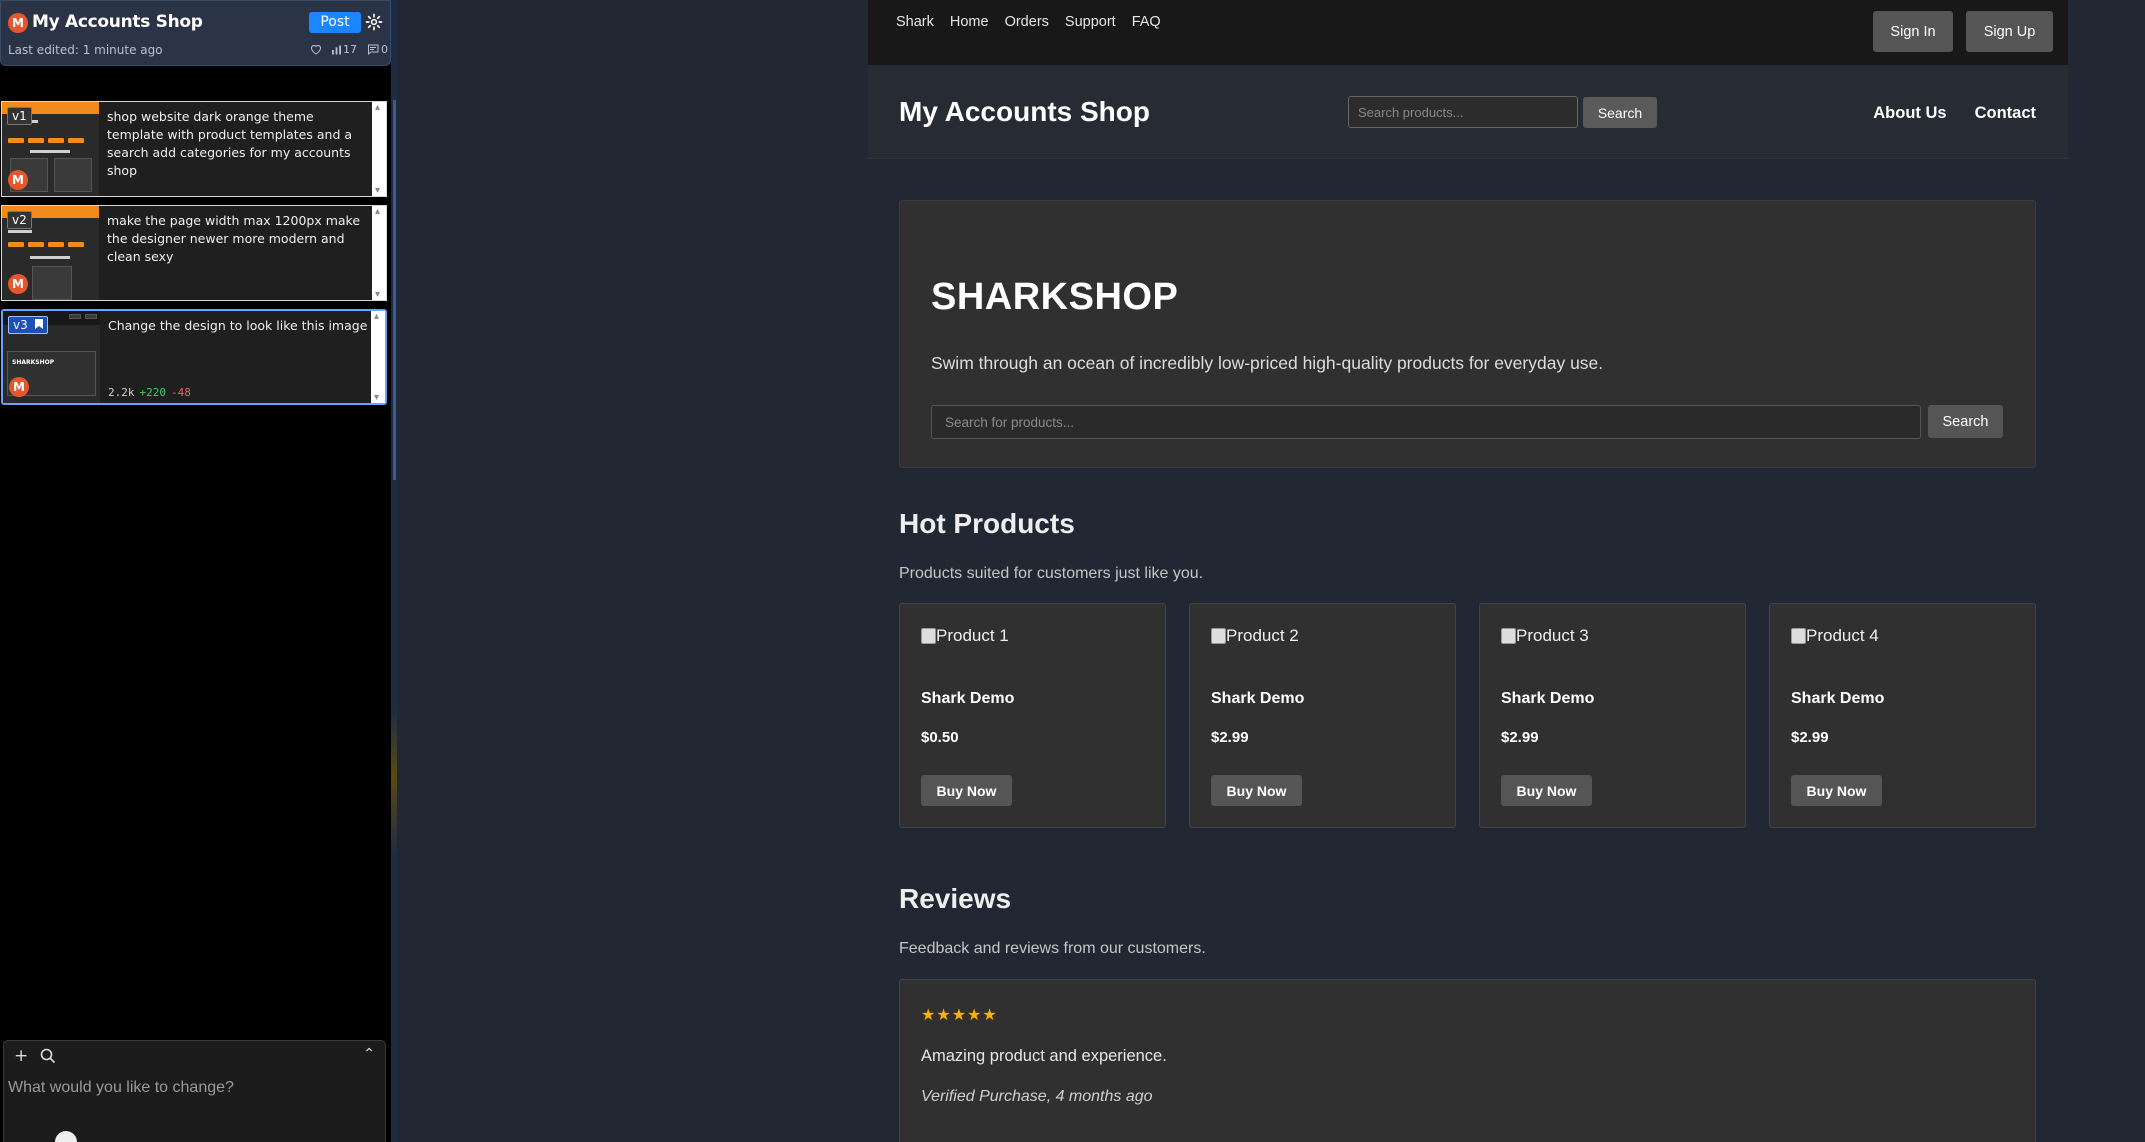  I want to click on plus-icon: +, so click(21, 1056).